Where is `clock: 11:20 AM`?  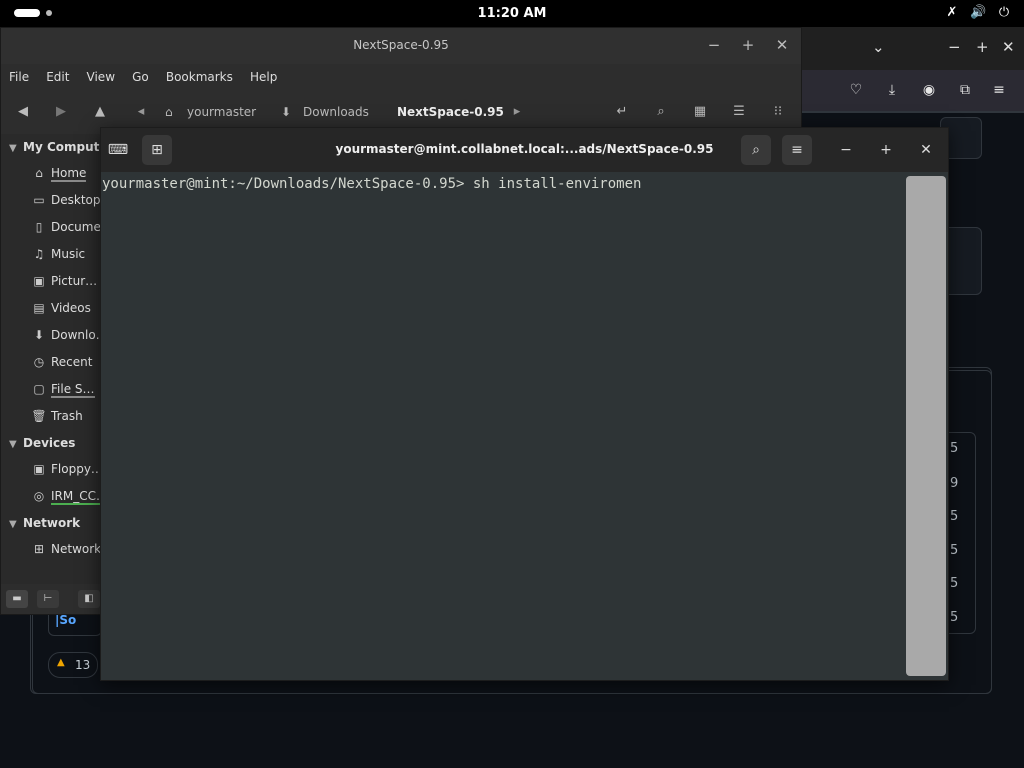 clock: 11:20 AM is located at coordinates (512, 13).